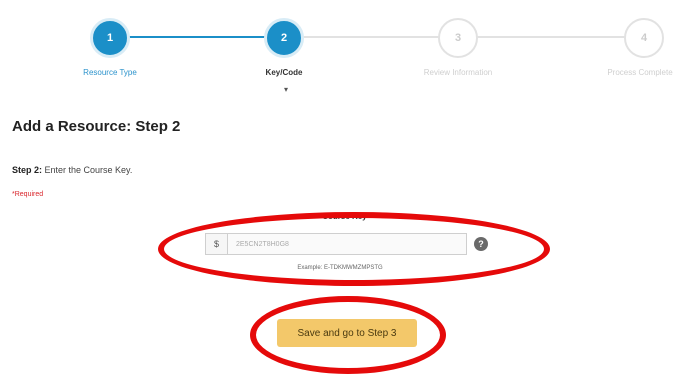 This screenshot has height=379, width=681. Describe the element at coordinates (110, 72) in the screenshot. I see `step-1-label: Resource Type` at that location.